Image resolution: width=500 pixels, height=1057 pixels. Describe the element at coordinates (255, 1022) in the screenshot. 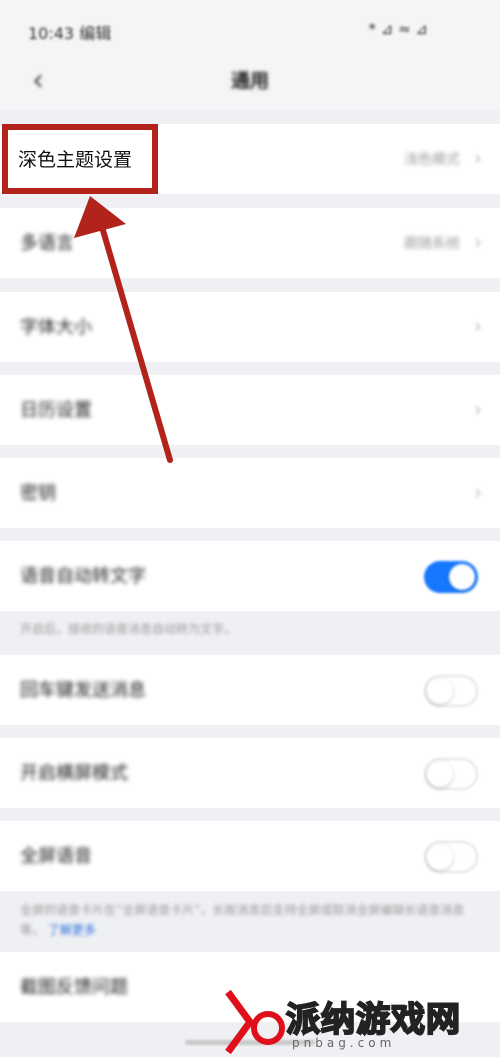

I see `watermark-logo-icon` at that location.